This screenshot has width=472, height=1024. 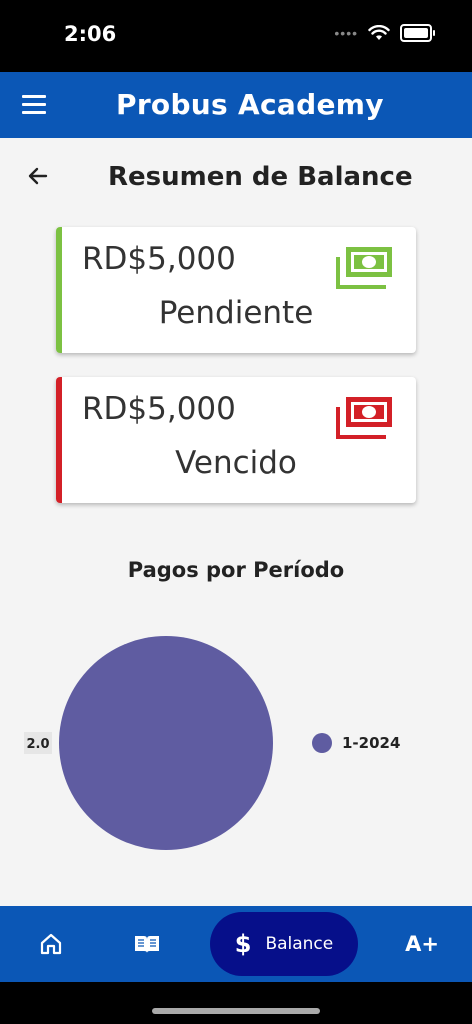 What do you see at coordinates (236, 1003) in the screenshot?
I see `home-bar-area` at bounding box center [236, 1003].